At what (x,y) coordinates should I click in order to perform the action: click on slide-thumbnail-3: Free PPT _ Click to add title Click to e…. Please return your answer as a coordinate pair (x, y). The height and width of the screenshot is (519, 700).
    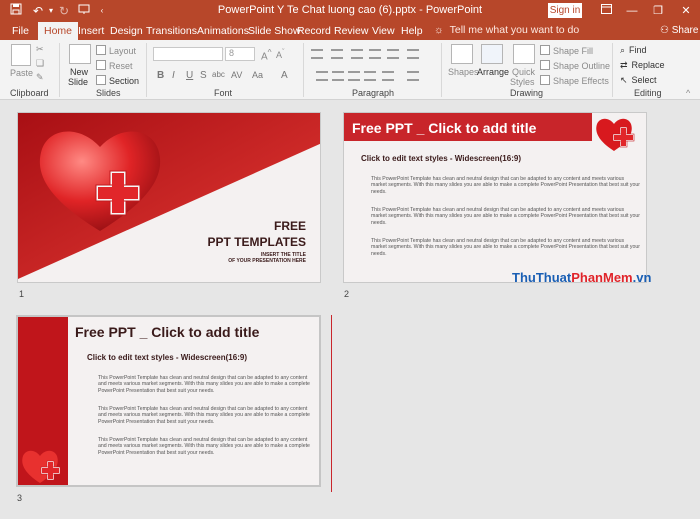
    Looking at the image, I should click on (168, 401).